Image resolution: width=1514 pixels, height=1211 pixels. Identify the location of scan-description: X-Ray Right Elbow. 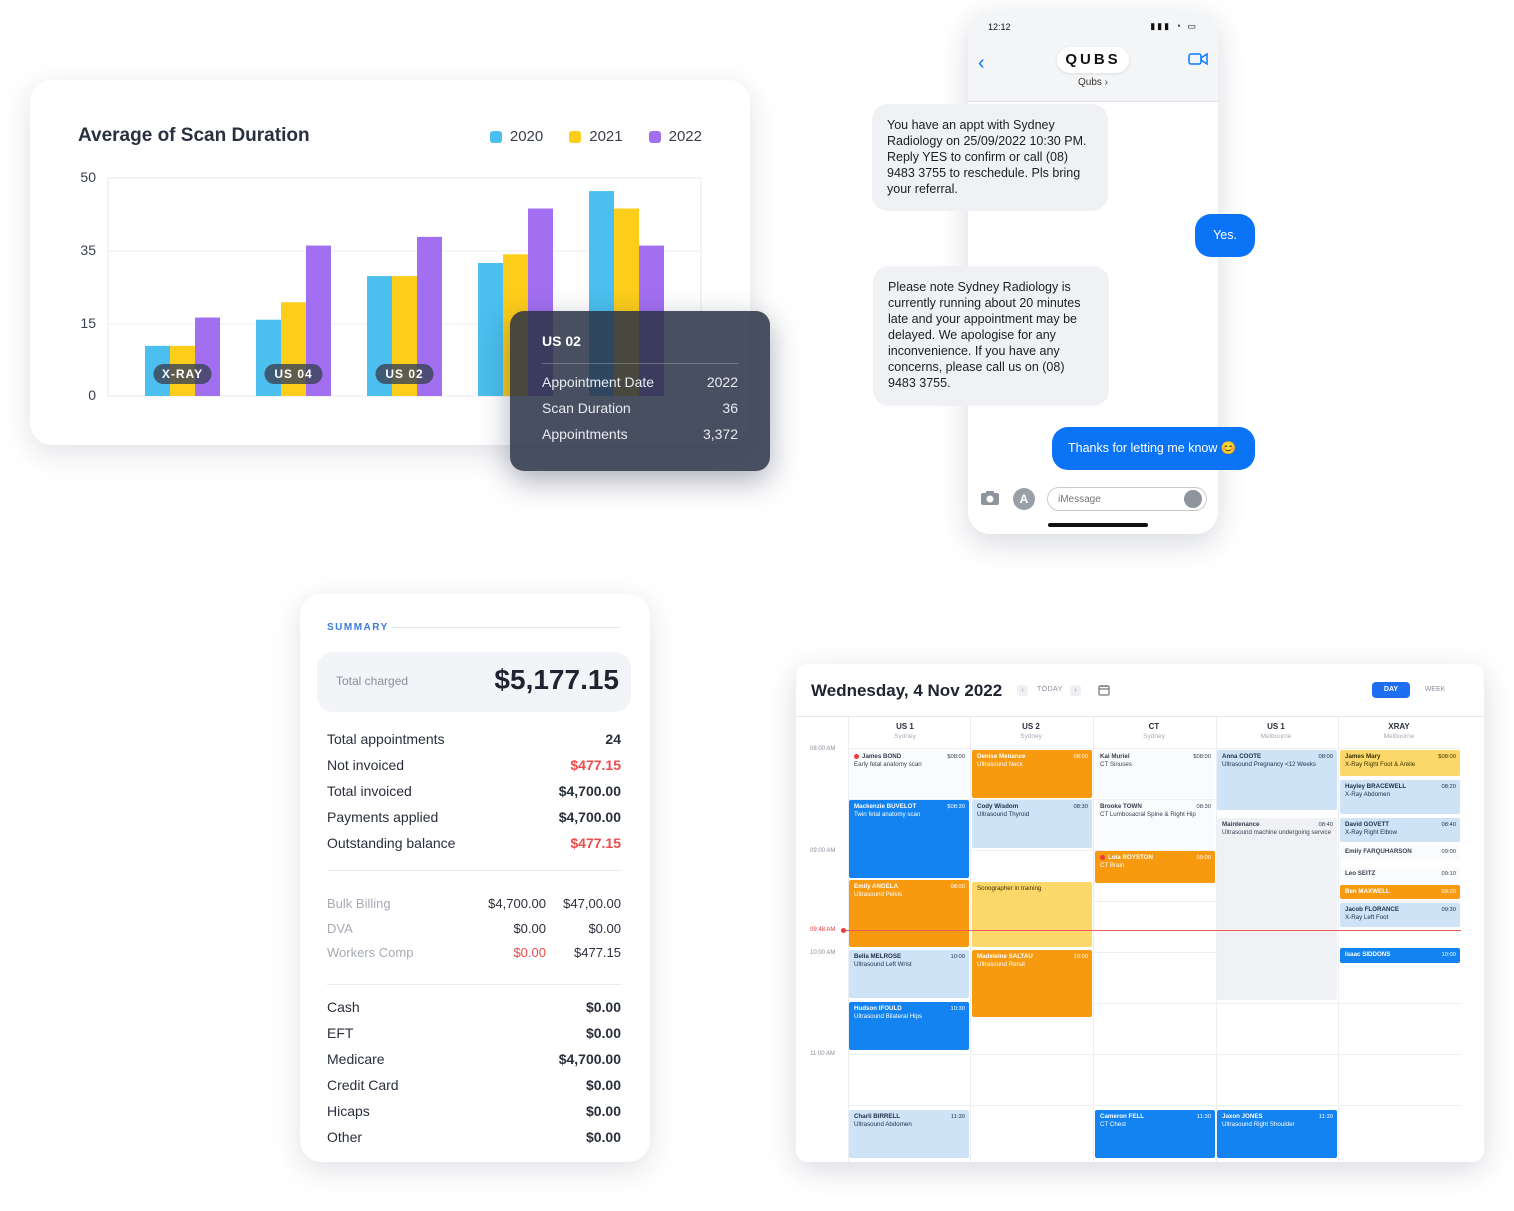
(1371, 832).